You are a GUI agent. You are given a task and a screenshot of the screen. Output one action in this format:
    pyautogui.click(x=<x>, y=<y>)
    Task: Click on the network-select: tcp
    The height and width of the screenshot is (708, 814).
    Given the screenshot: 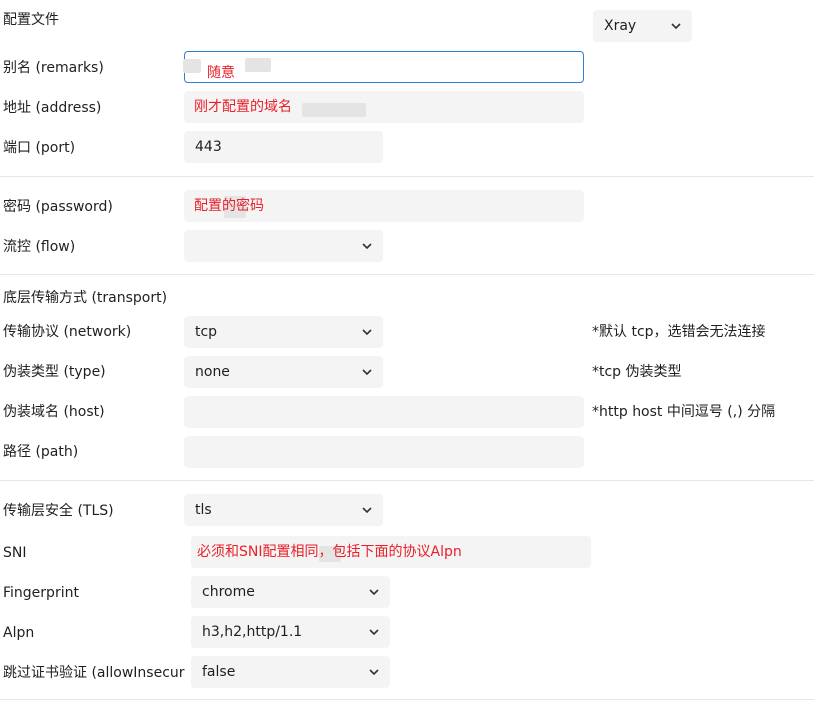 What is the action you would take?
    pyautogui.click(x=283, y=332)
    